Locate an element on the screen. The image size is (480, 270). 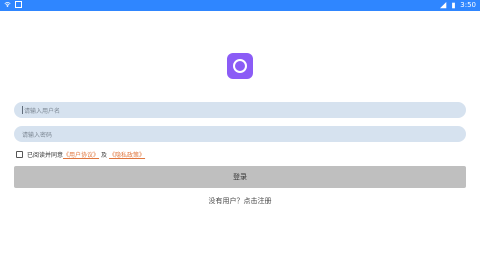
user-agreement-link: 《用户协议》 is located at coordinates (81, 154).